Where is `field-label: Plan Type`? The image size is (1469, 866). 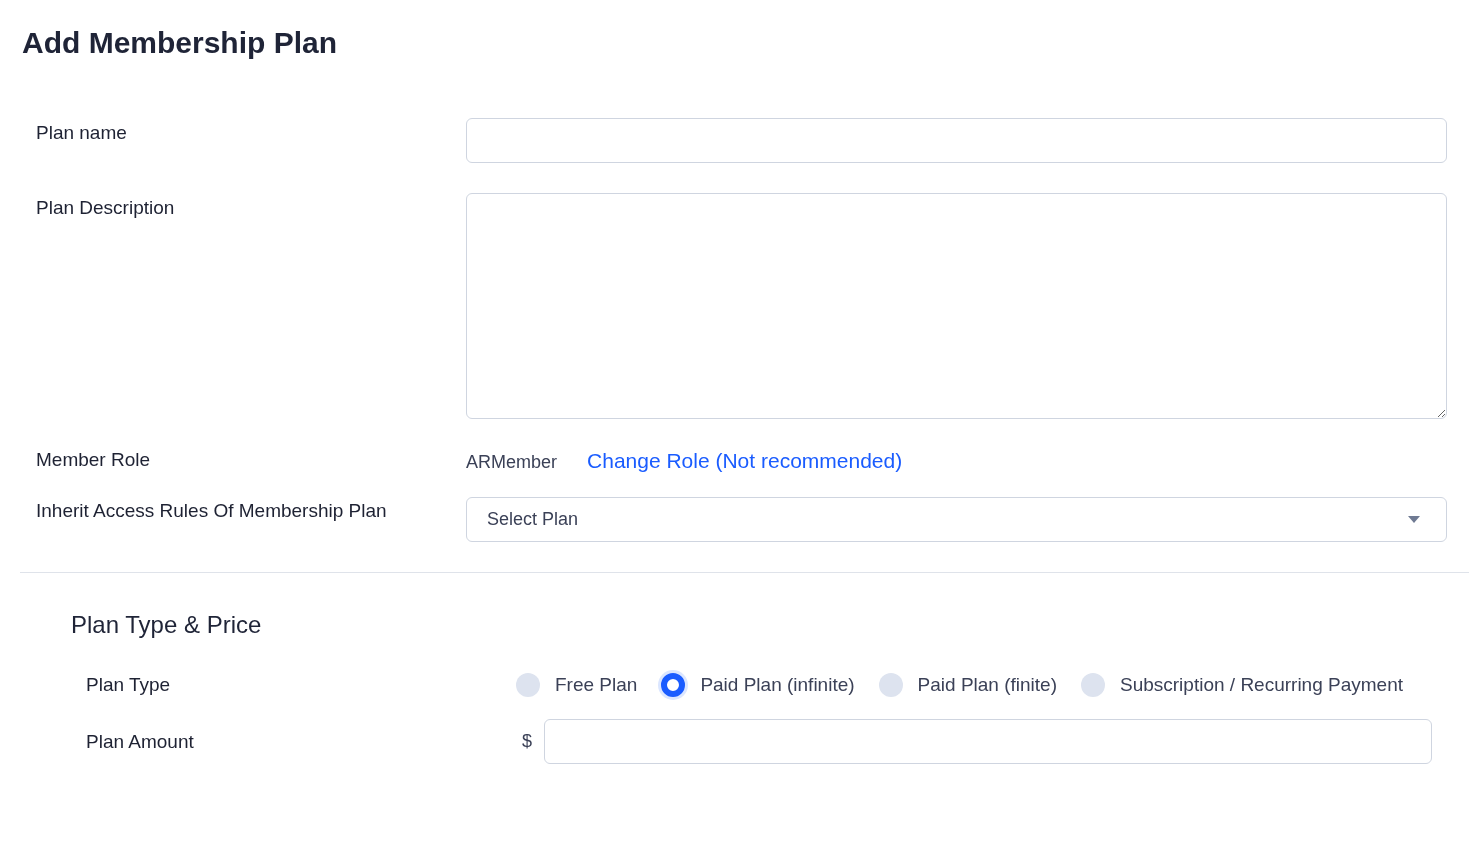 field-label: Plan Type is located at coordinates (129, 685).